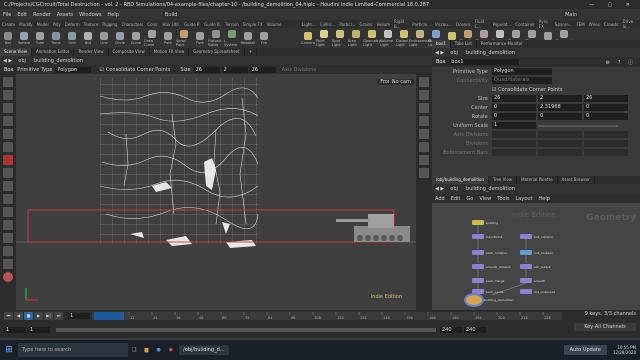  Describe the element at coordinates (8, 24) in the screenshot. I see `shelf-left-tab: Create` at that location.